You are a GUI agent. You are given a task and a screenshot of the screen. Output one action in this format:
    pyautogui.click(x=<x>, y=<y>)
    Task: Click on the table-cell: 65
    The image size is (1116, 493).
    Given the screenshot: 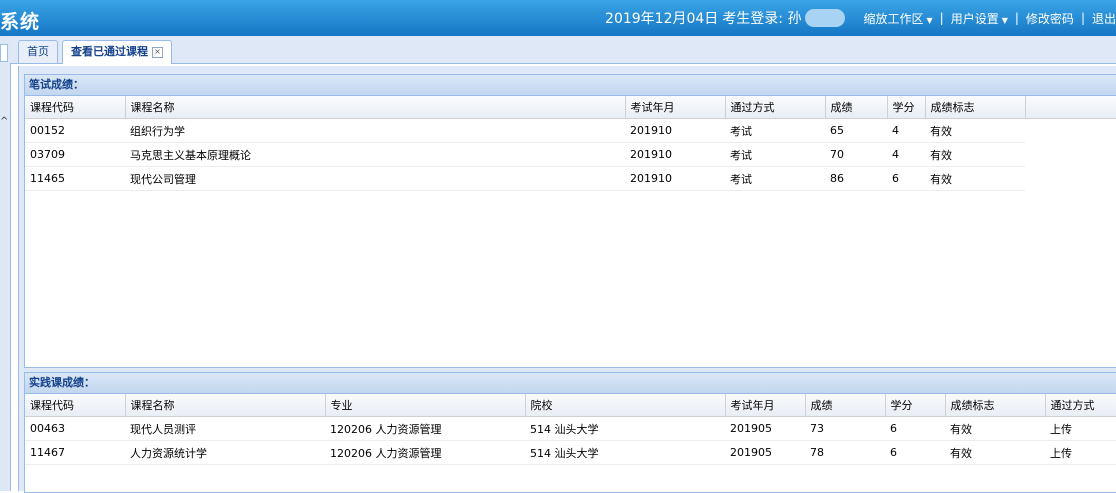 What is the action you would take?
    pyautogui.click(x=856, y=130)
    